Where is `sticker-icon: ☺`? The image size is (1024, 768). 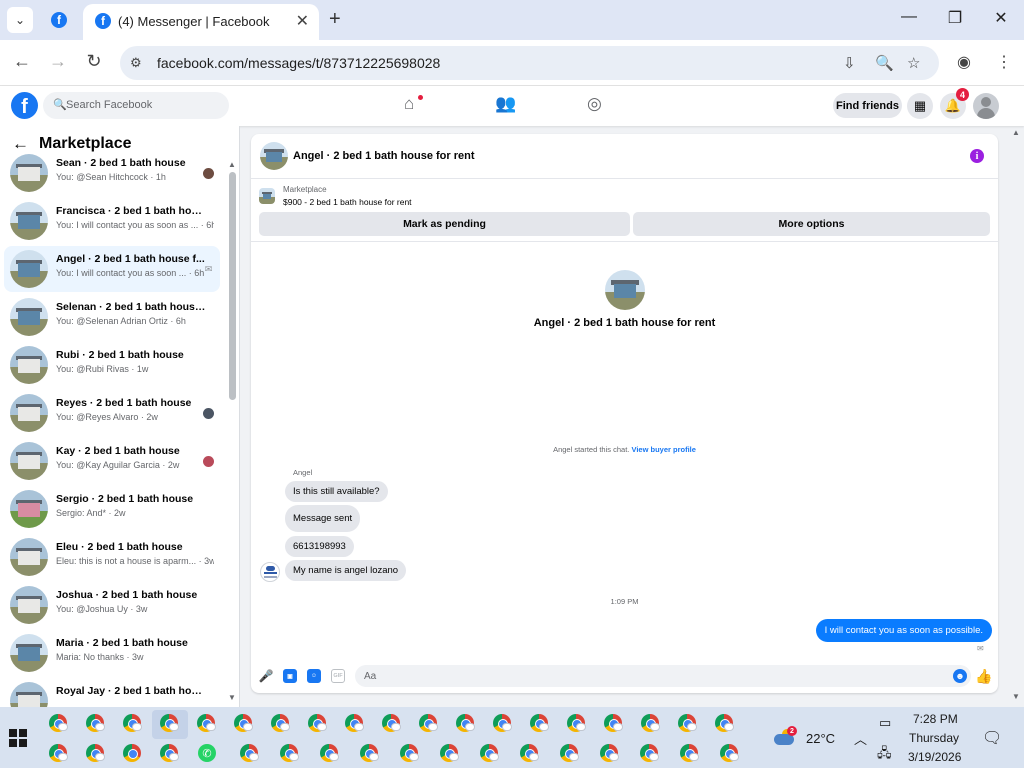
sticker-icon: ☺ is located at coordinates (314, 676).